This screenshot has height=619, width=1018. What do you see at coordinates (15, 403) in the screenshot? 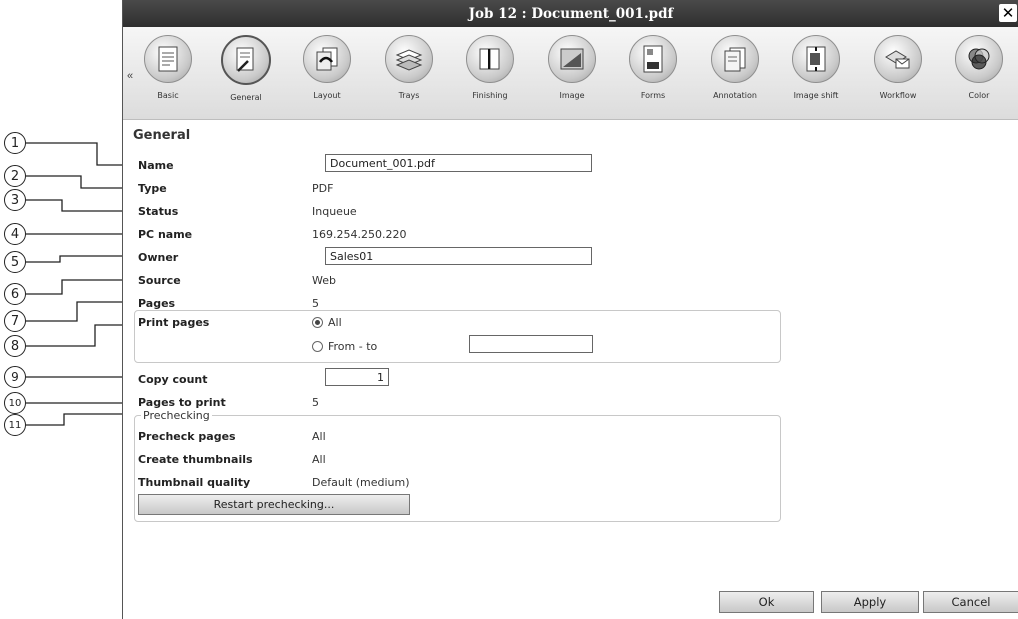
I see `callout-10: 10` at bounding box center [15, 403].